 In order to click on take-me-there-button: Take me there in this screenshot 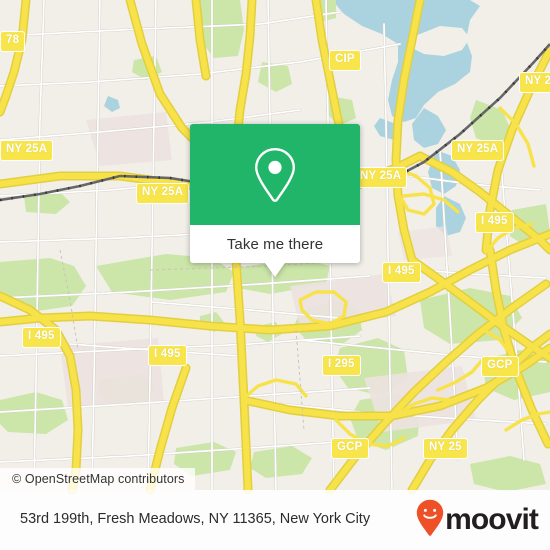, I will do `click(275, 244)`.